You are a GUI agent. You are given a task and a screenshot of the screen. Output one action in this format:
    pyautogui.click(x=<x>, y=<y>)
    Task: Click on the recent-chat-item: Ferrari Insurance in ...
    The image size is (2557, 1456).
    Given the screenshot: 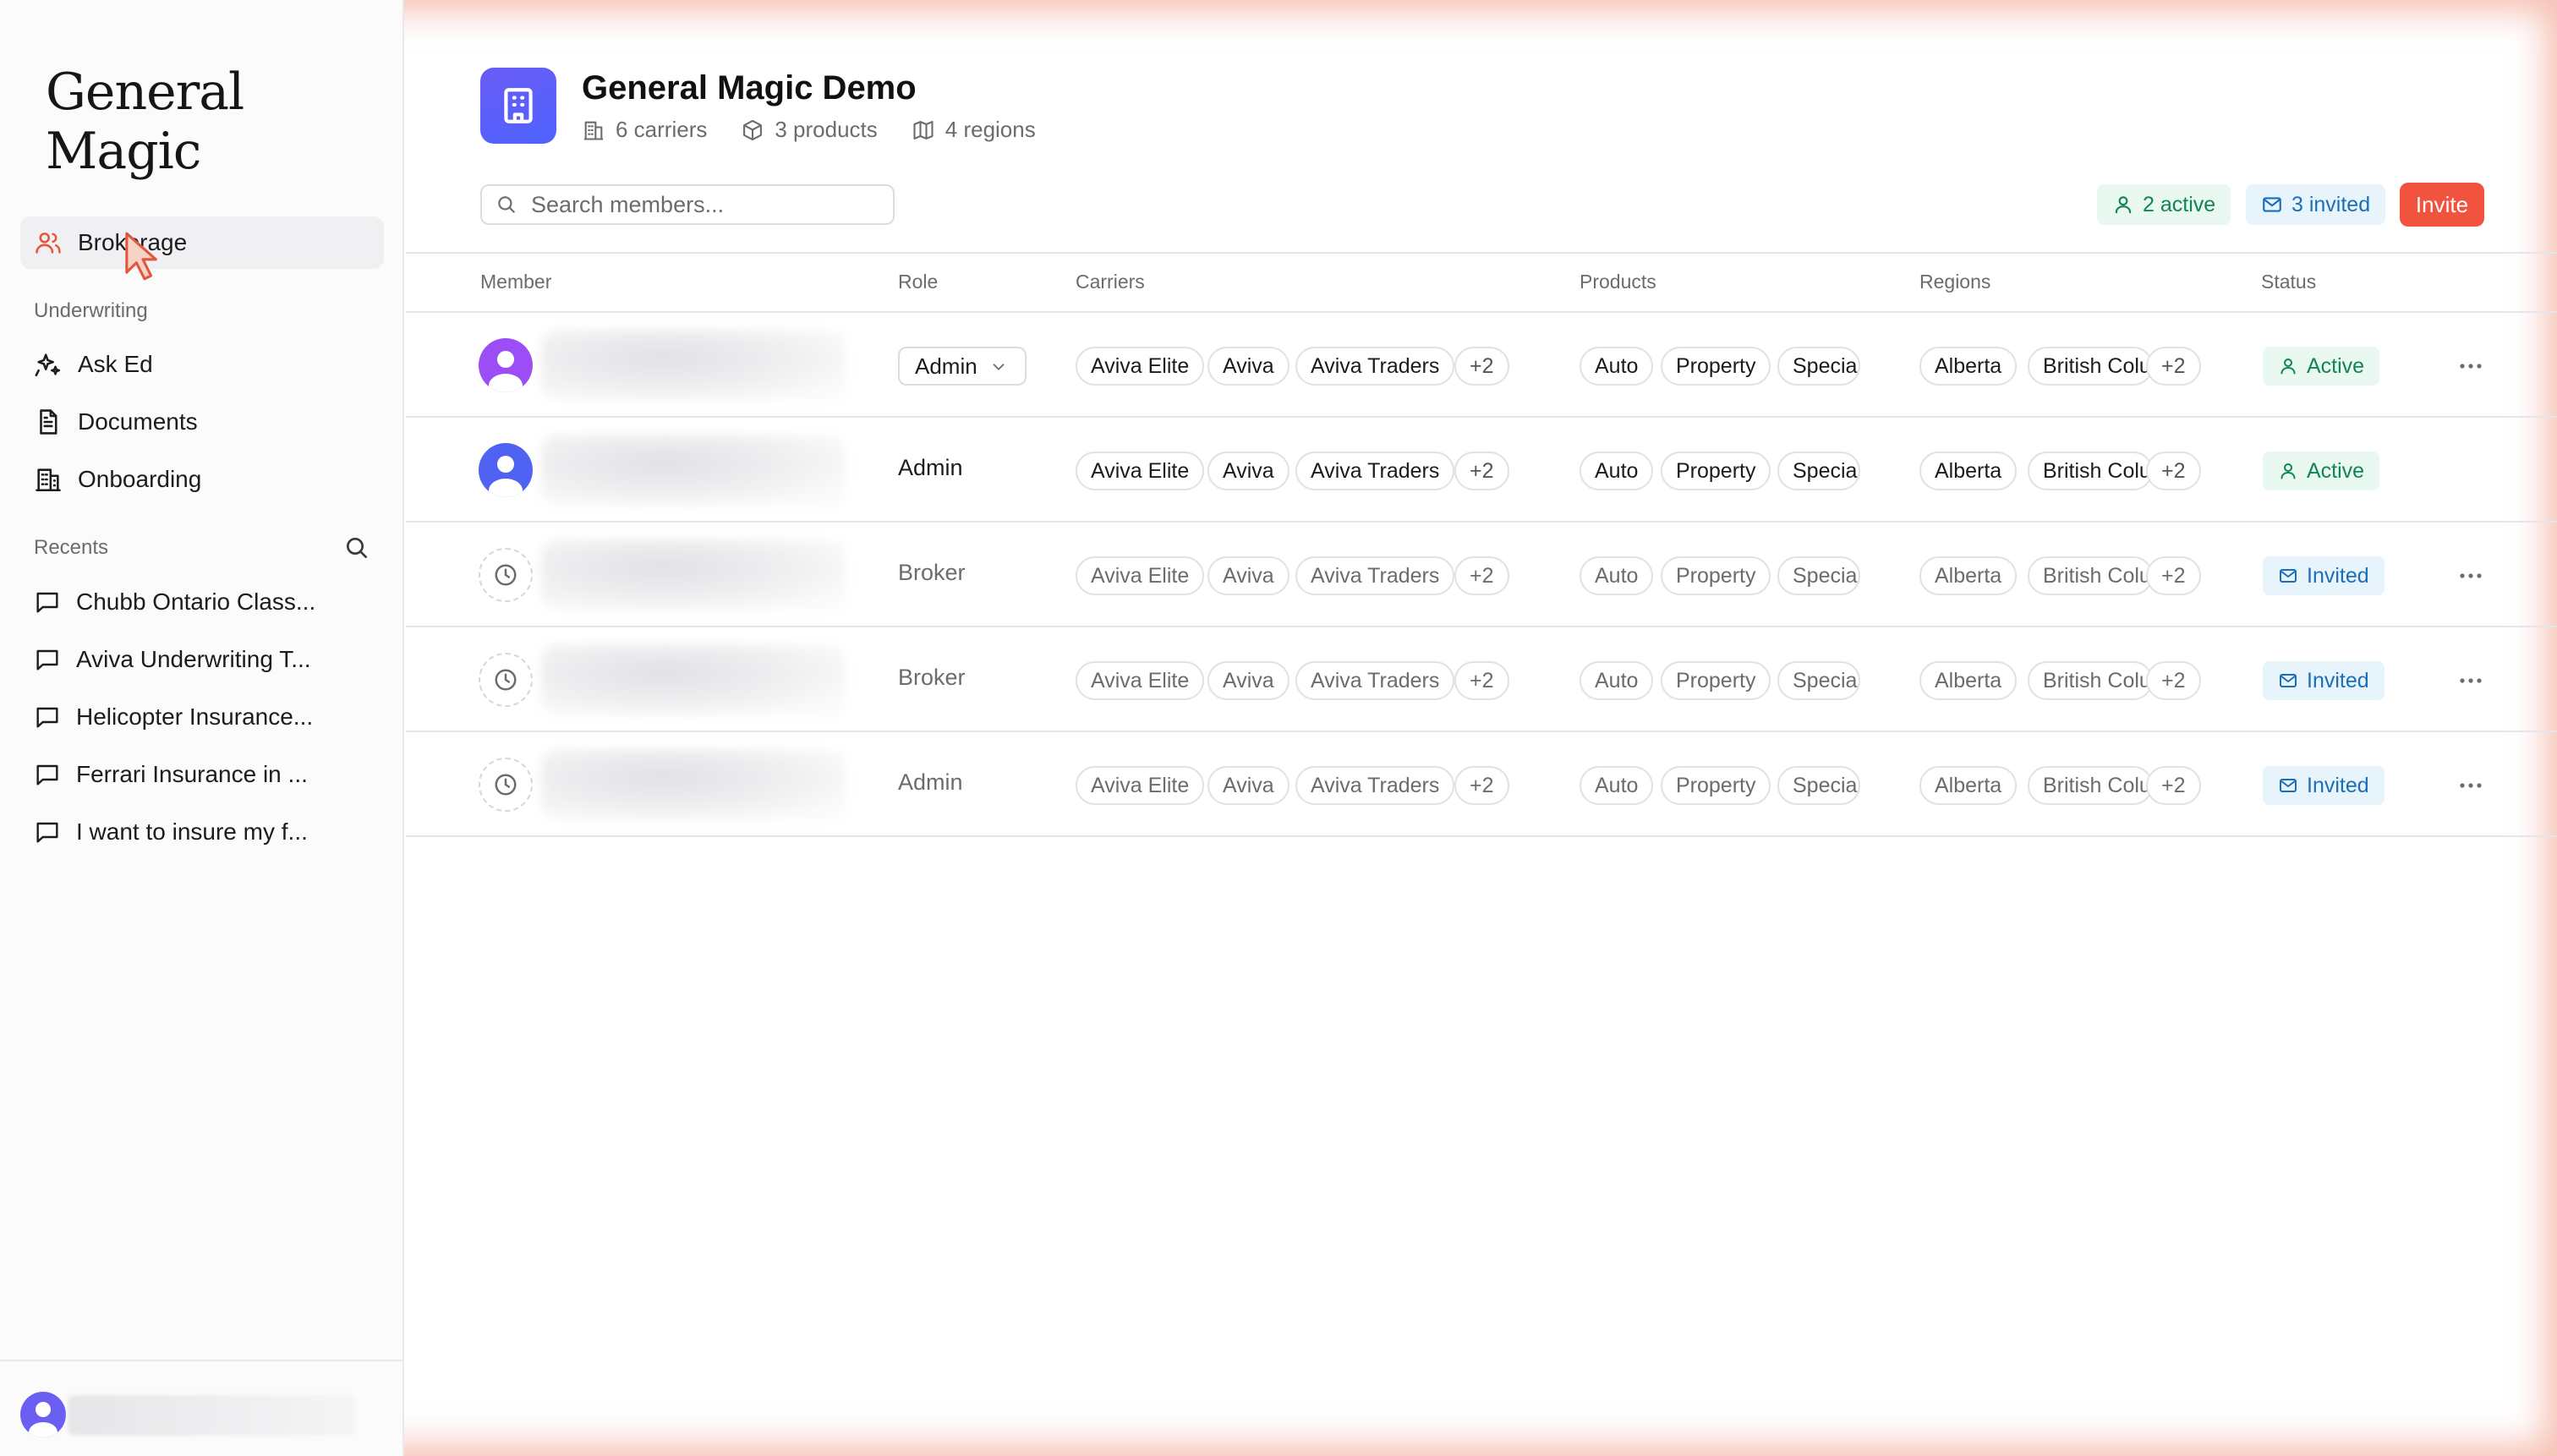 What is the action you would take?
    pyautogui.click(x=202, y=775)
    